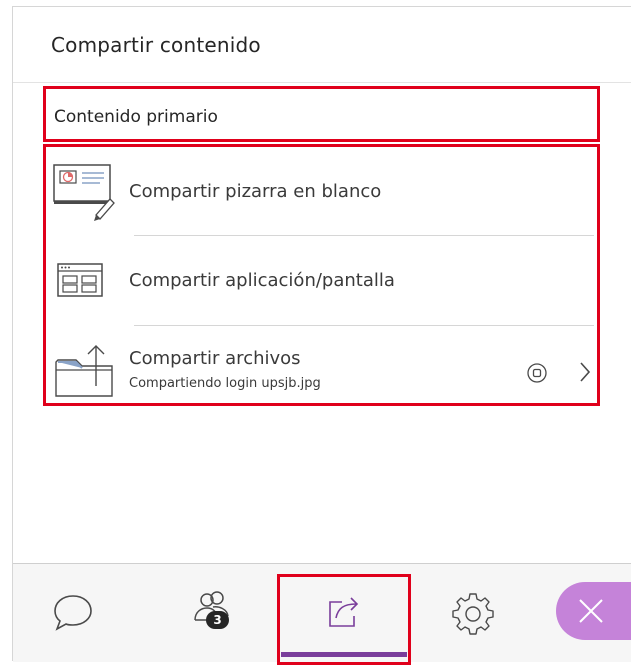 The image size is (631, 665). I want to click on share-arrow-icon, so click(344, 612).